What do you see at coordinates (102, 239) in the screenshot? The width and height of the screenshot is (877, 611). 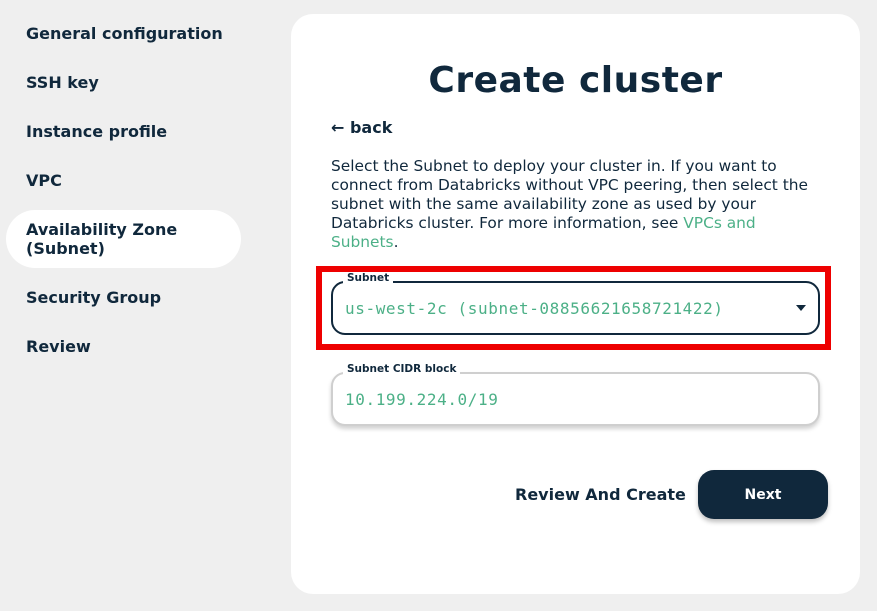 I see `sidebar-item-label: Availability Zone (Subnet)` at bounding box center [102, 239].